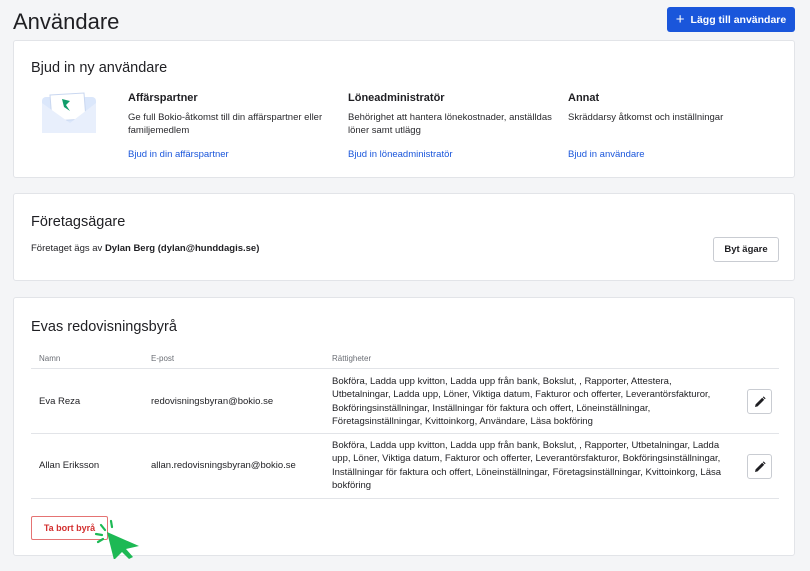 This screenshot has height=571, width=810. I want to click on invite-payroll-link: Bjud in löneadministratör, so click(400, 154).